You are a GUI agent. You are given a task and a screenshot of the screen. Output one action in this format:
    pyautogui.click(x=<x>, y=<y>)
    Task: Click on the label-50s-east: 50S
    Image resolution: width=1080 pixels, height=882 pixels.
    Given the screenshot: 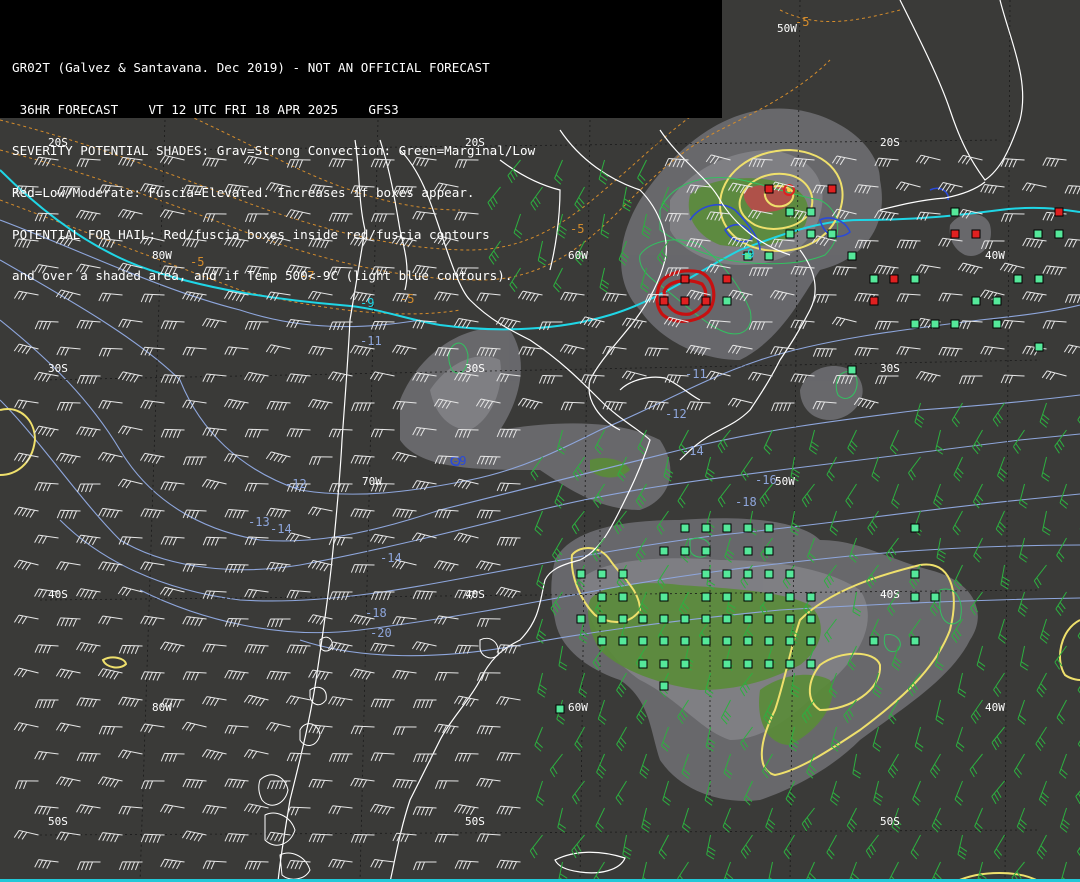 What is the action you would take?
    pyautogui.click(x=890, y=821)
    